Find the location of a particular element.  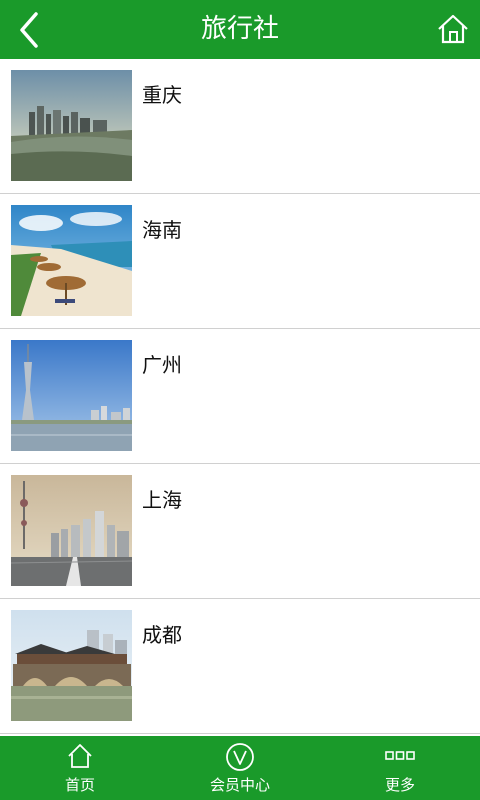

bottom-tab-bar: 首页 会员中心 更多 is located at coordinates (240, 768).